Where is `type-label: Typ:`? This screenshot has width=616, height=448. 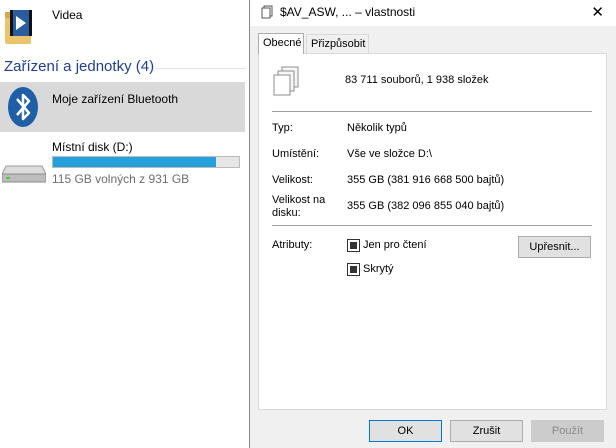 type-label: Typ: is located at coordinates (282, 128).